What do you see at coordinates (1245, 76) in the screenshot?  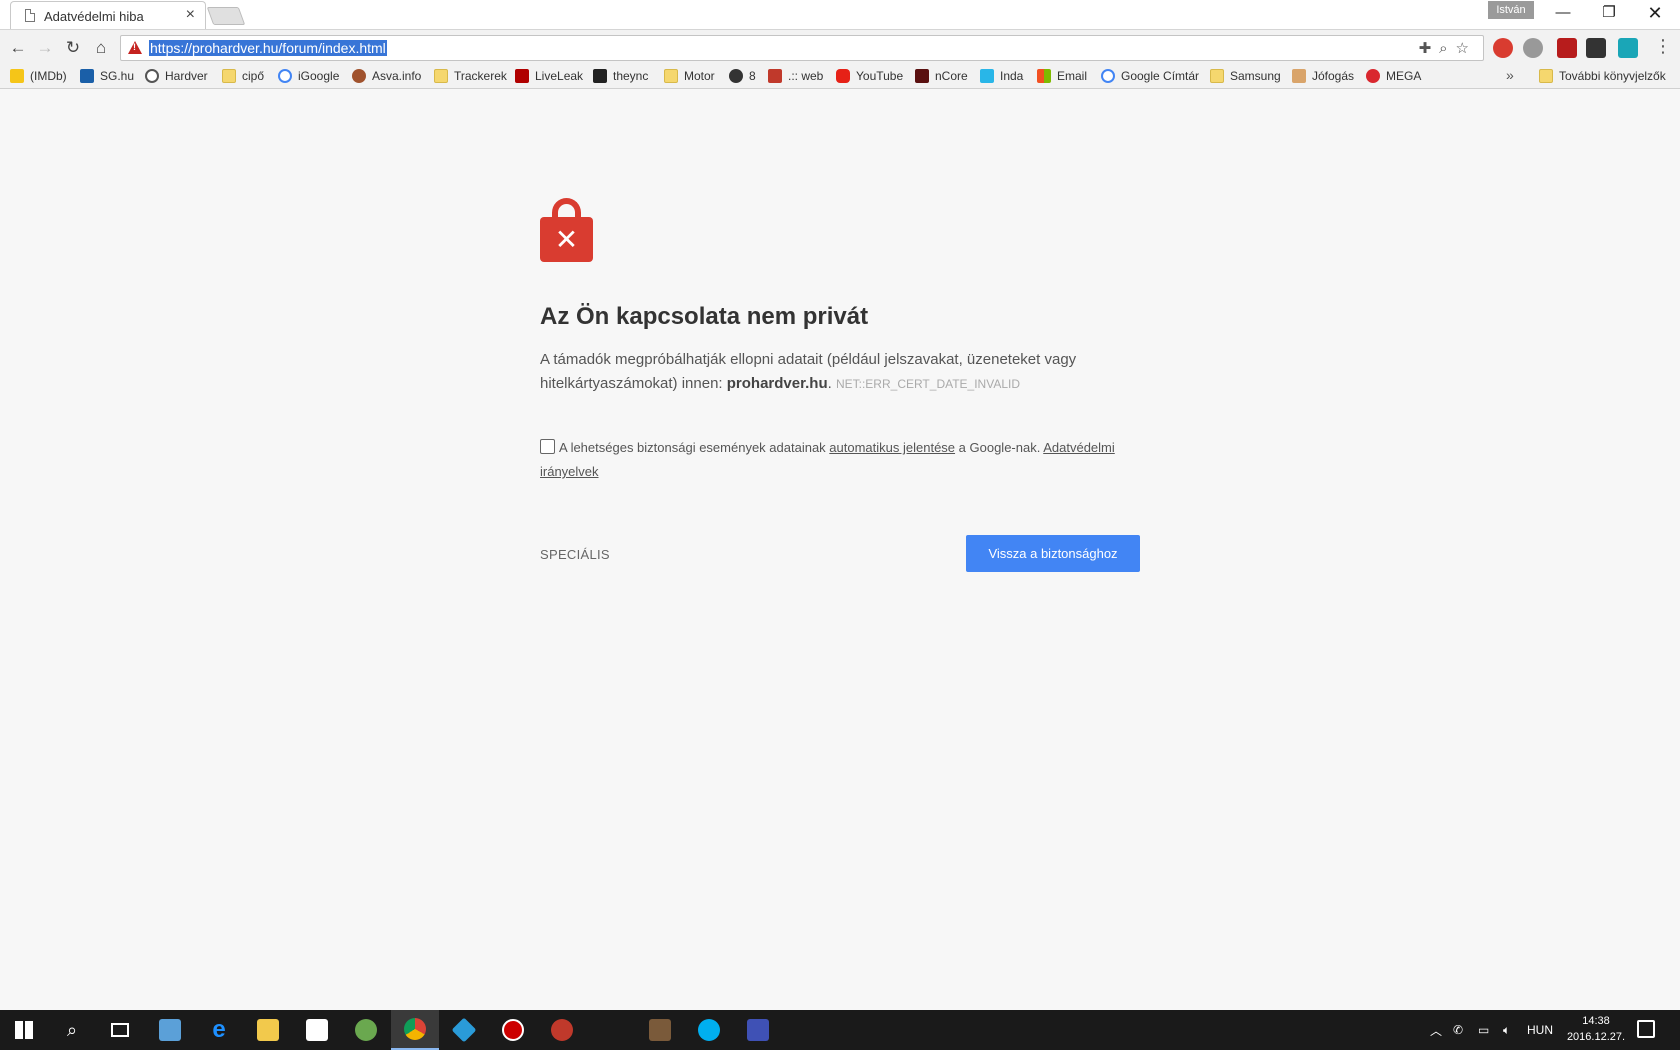 I see `bookmark-folder-samsung: Samsung` at bounding box center [1245, 76].